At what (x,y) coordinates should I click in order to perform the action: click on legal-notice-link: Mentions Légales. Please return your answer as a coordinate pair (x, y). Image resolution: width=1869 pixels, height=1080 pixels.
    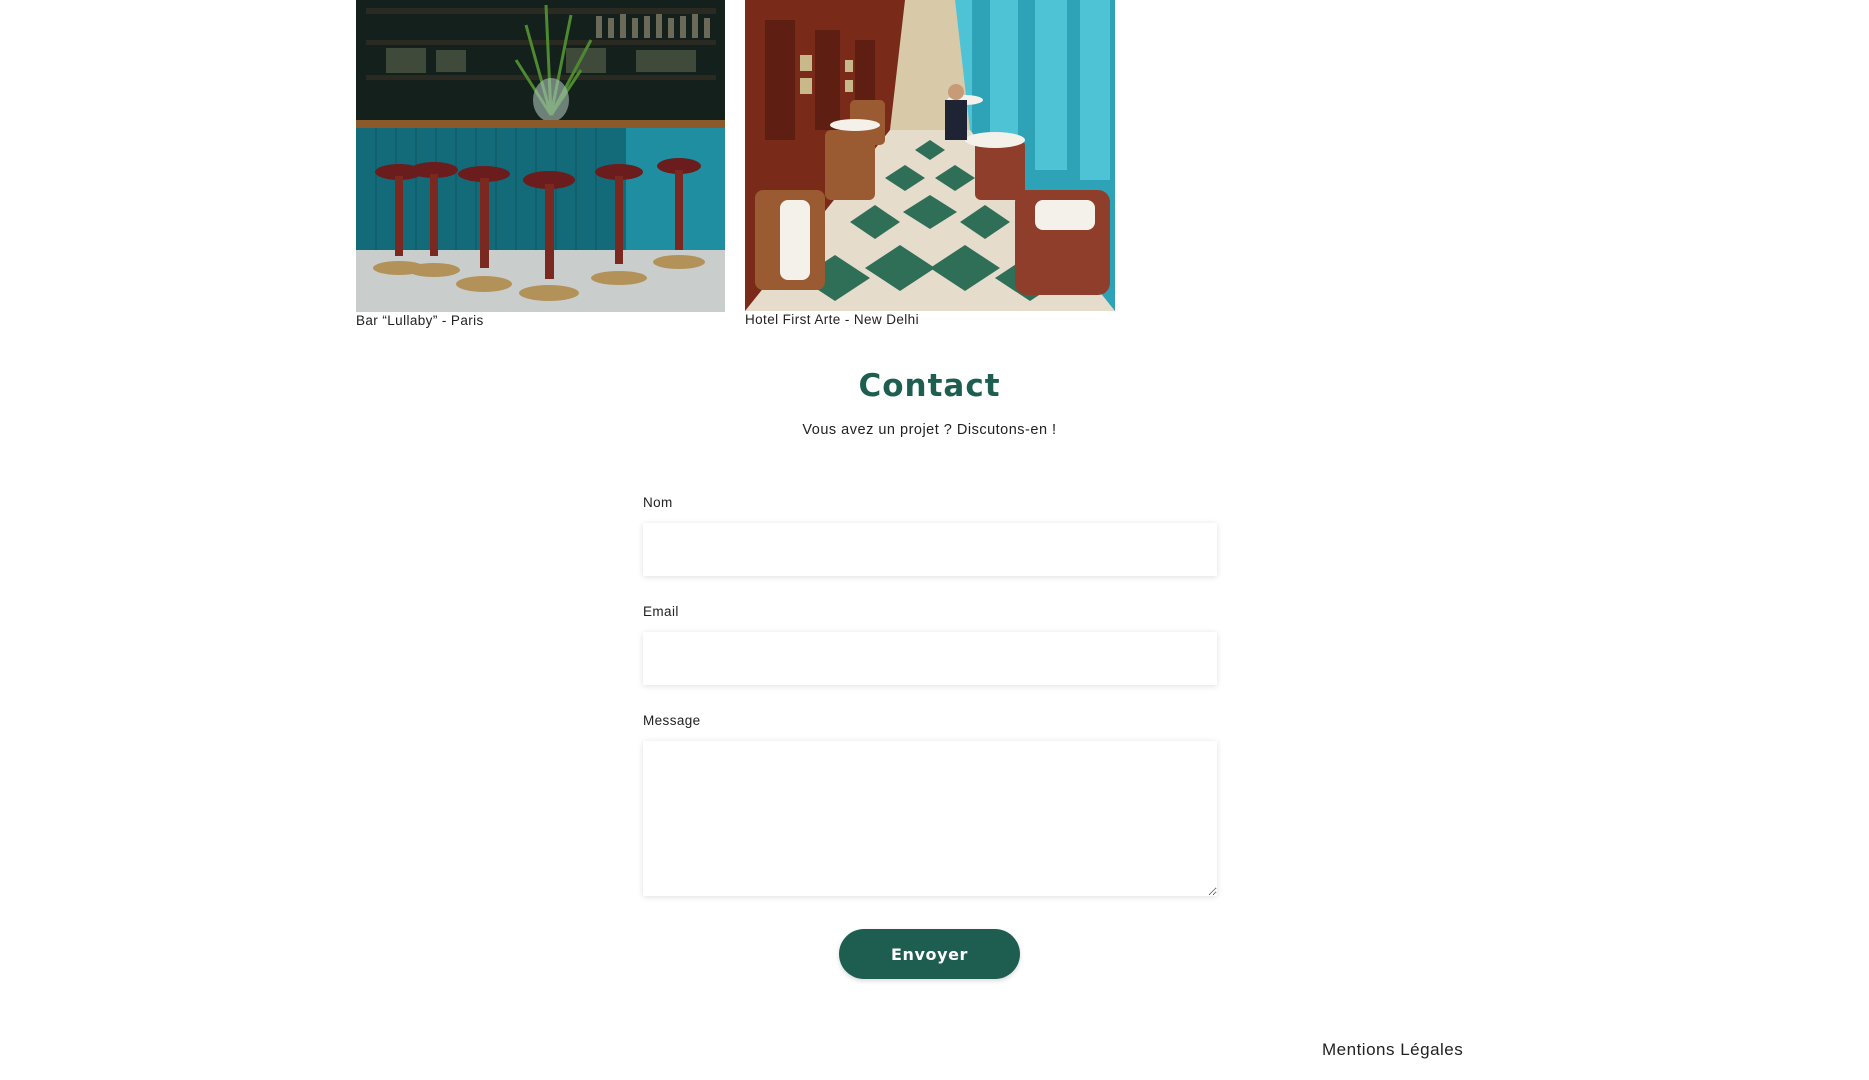
    Looking at the image, I should click on (1392, 1050).